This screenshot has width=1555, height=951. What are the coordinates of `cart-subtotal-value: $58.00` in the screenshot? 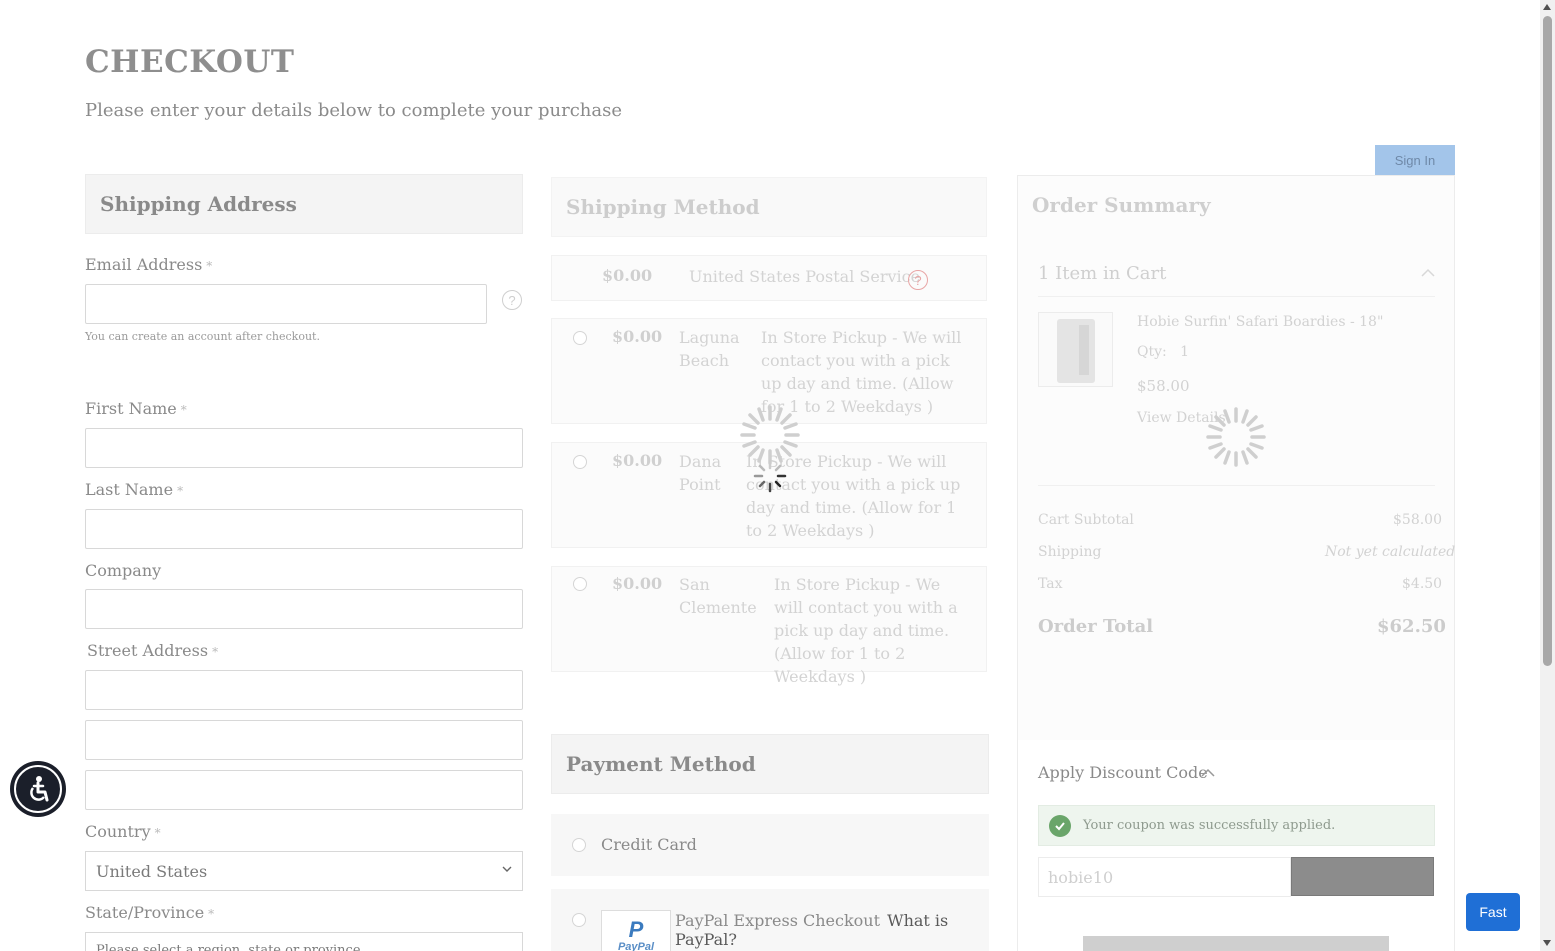 It's located at (1417, 520).